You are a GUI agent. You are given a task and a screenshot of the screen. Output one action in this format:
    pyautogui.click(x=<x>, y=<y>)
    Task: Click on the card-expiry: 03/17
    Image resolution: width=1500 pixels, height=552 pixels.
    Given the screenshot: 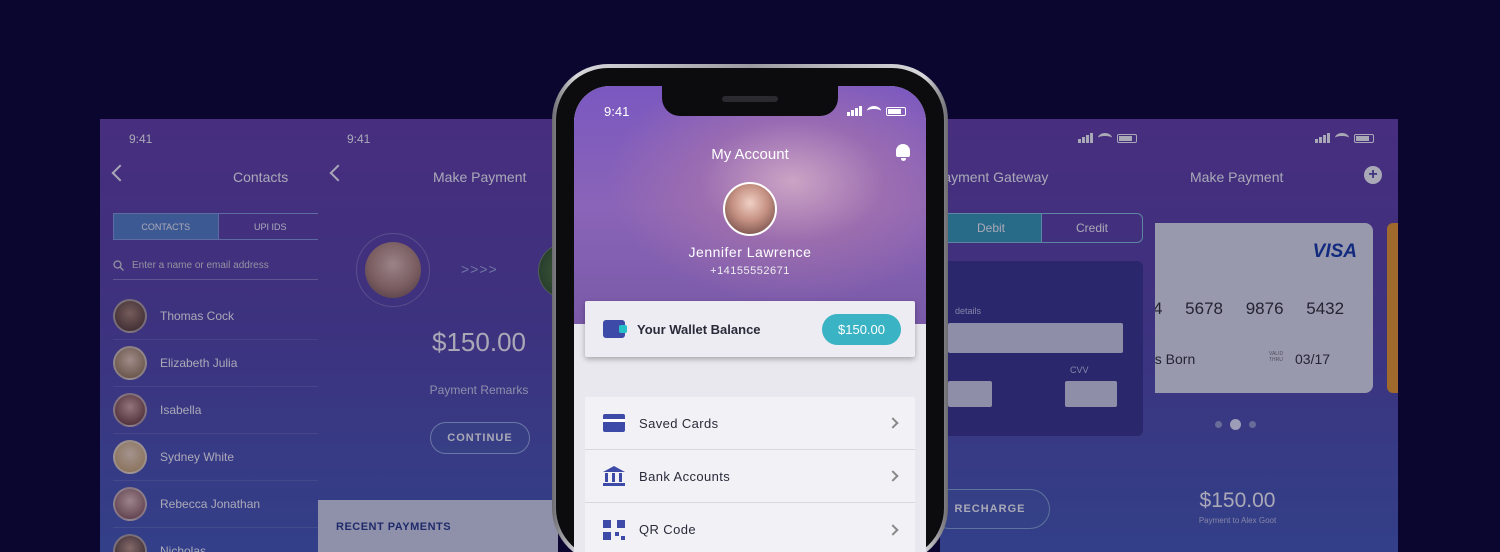 What is the action you would take?
    pyautogui.click(x=1313, y=359)
    